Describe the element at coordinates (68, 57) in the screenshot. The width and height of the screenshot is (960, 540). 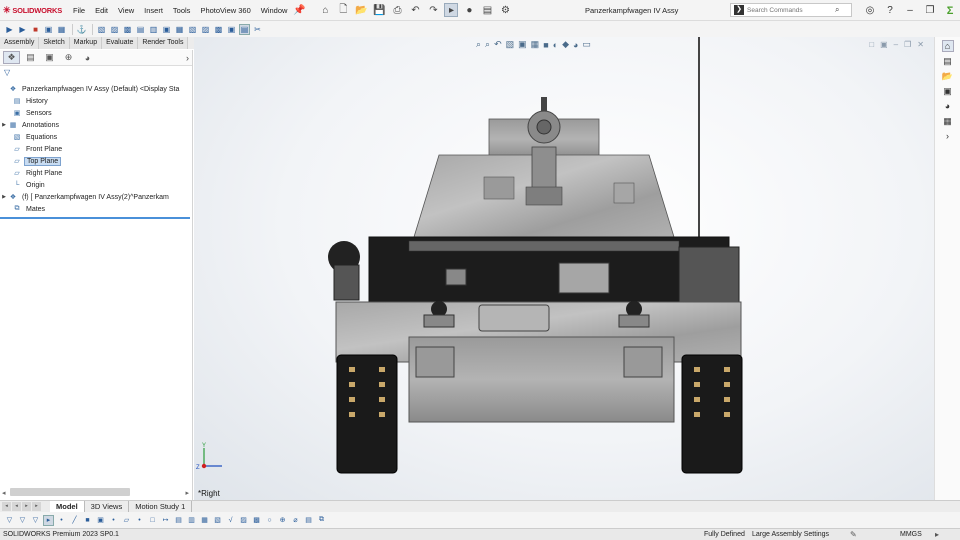
I see `dimxpert-tab-icon: ⊕` at that location.